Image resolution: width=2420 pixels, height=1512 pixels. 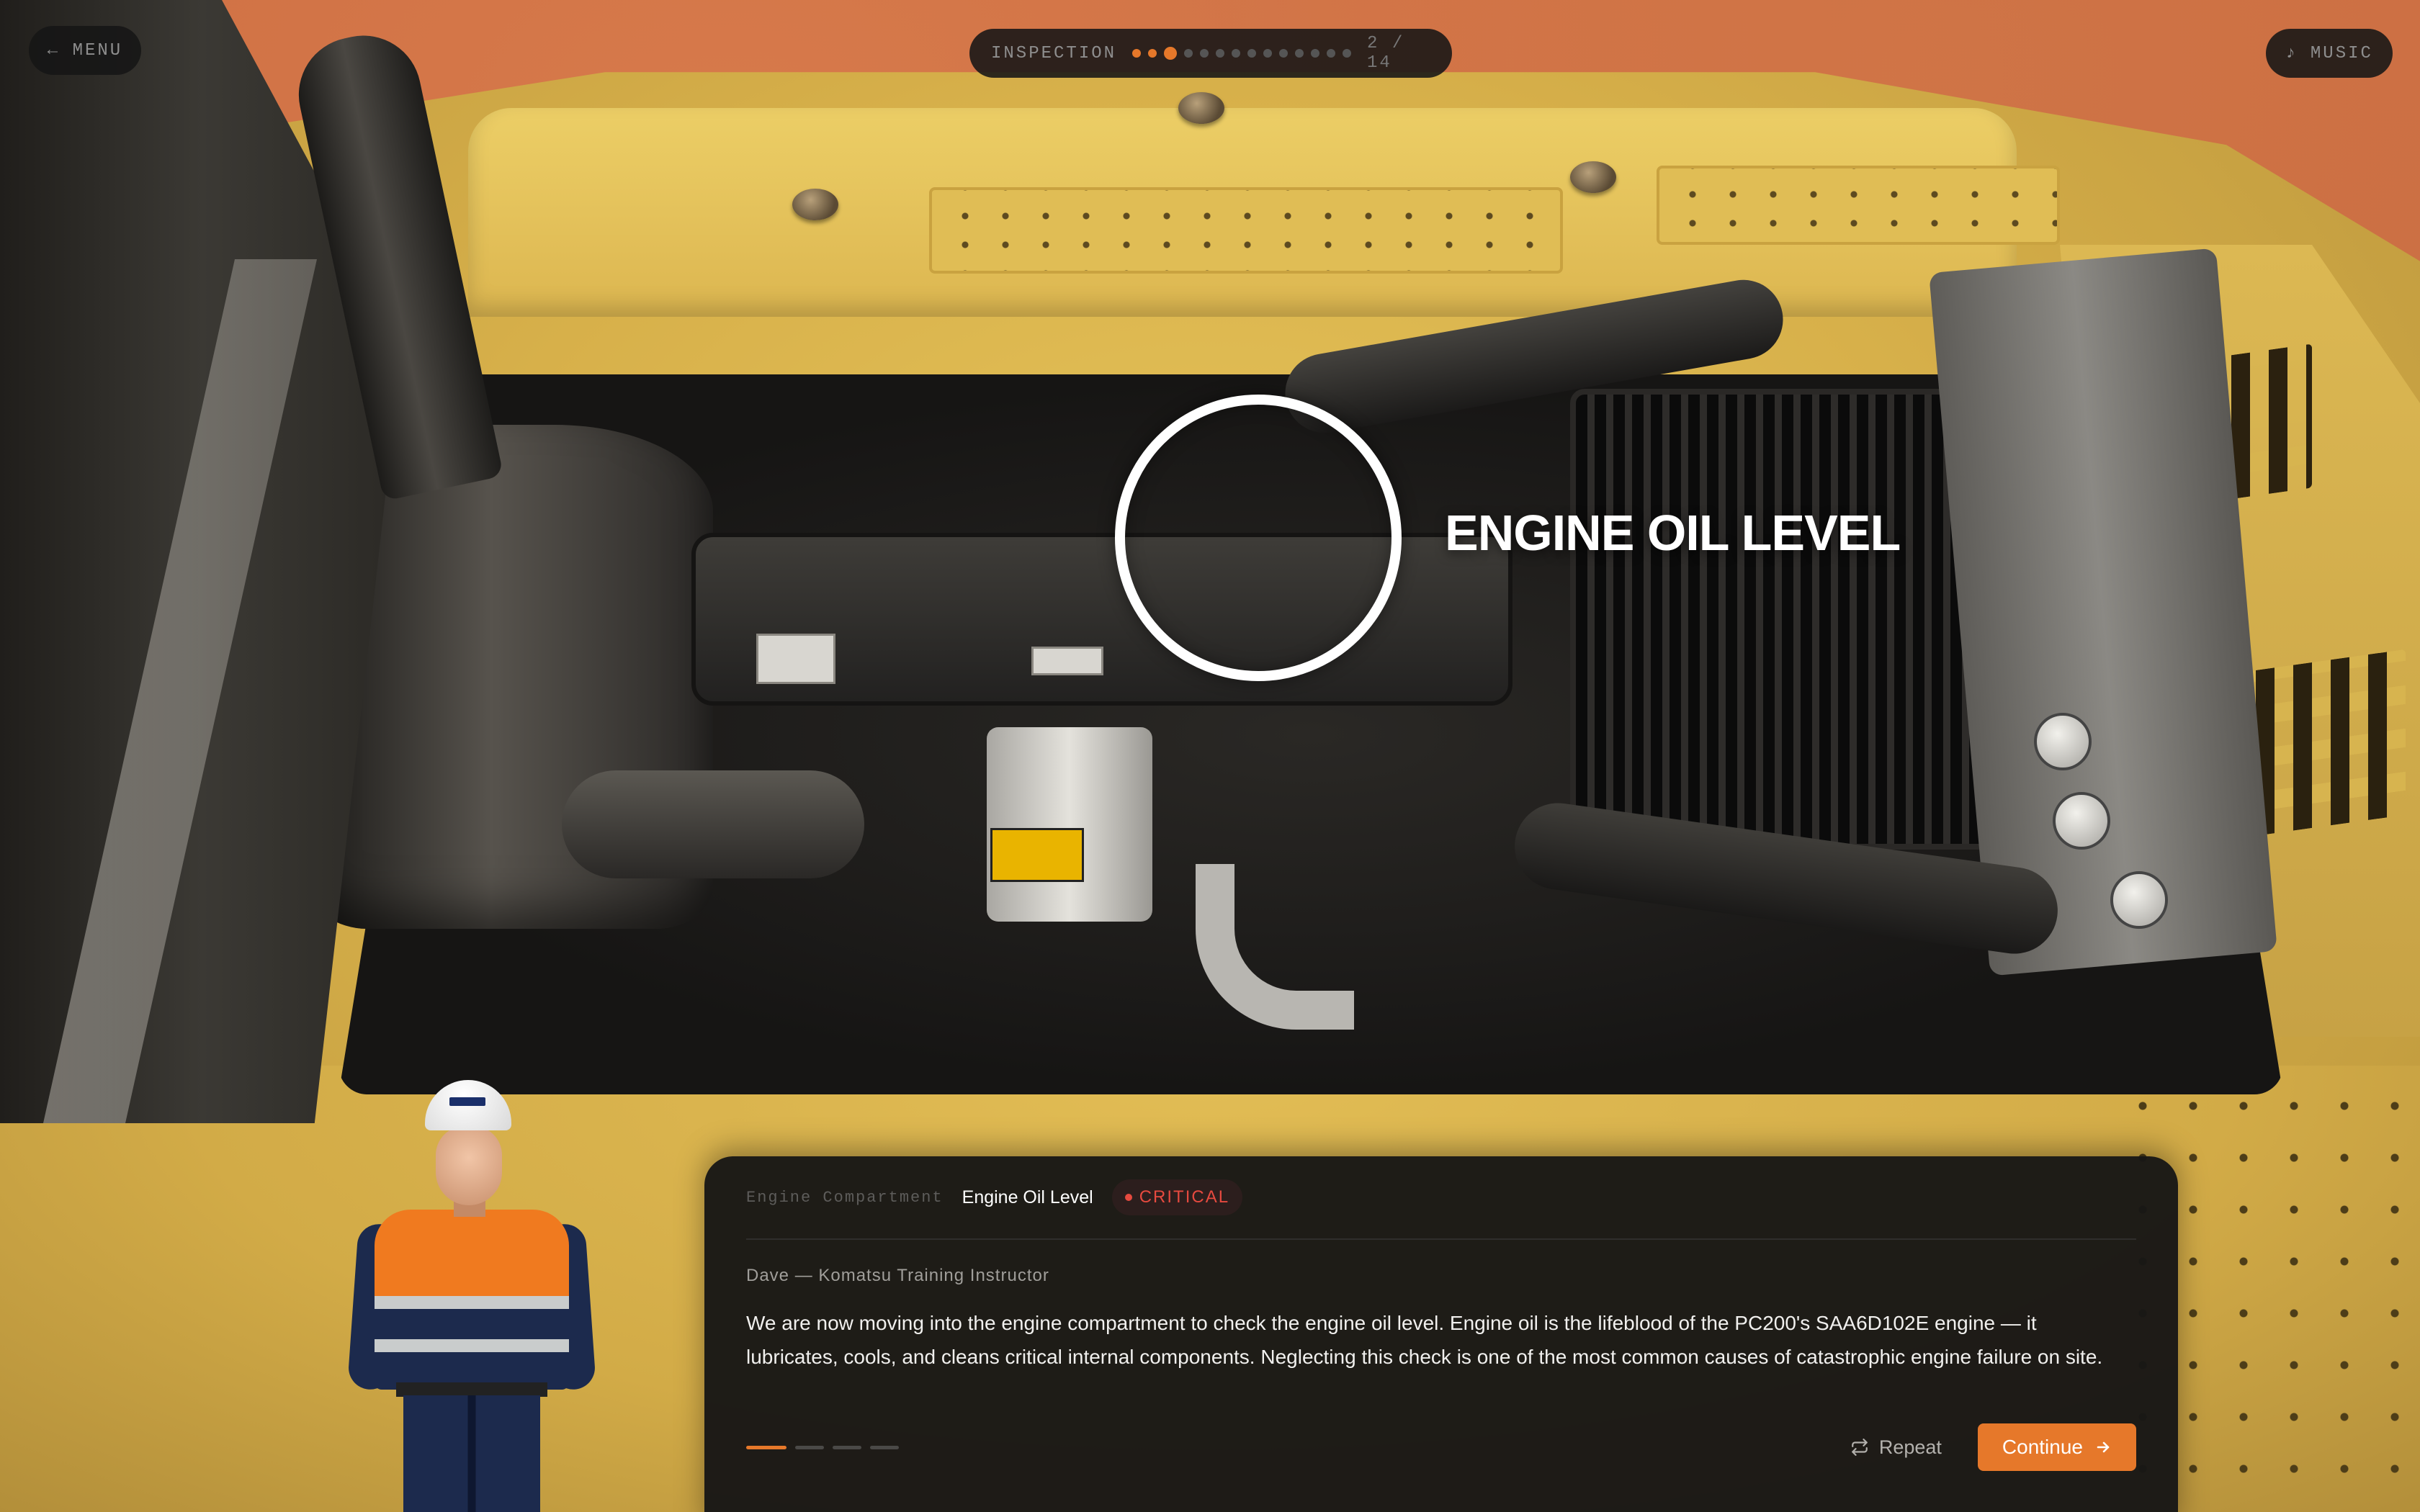 I want to click on continue-button: Continue, so click(x=2056, y=1447).